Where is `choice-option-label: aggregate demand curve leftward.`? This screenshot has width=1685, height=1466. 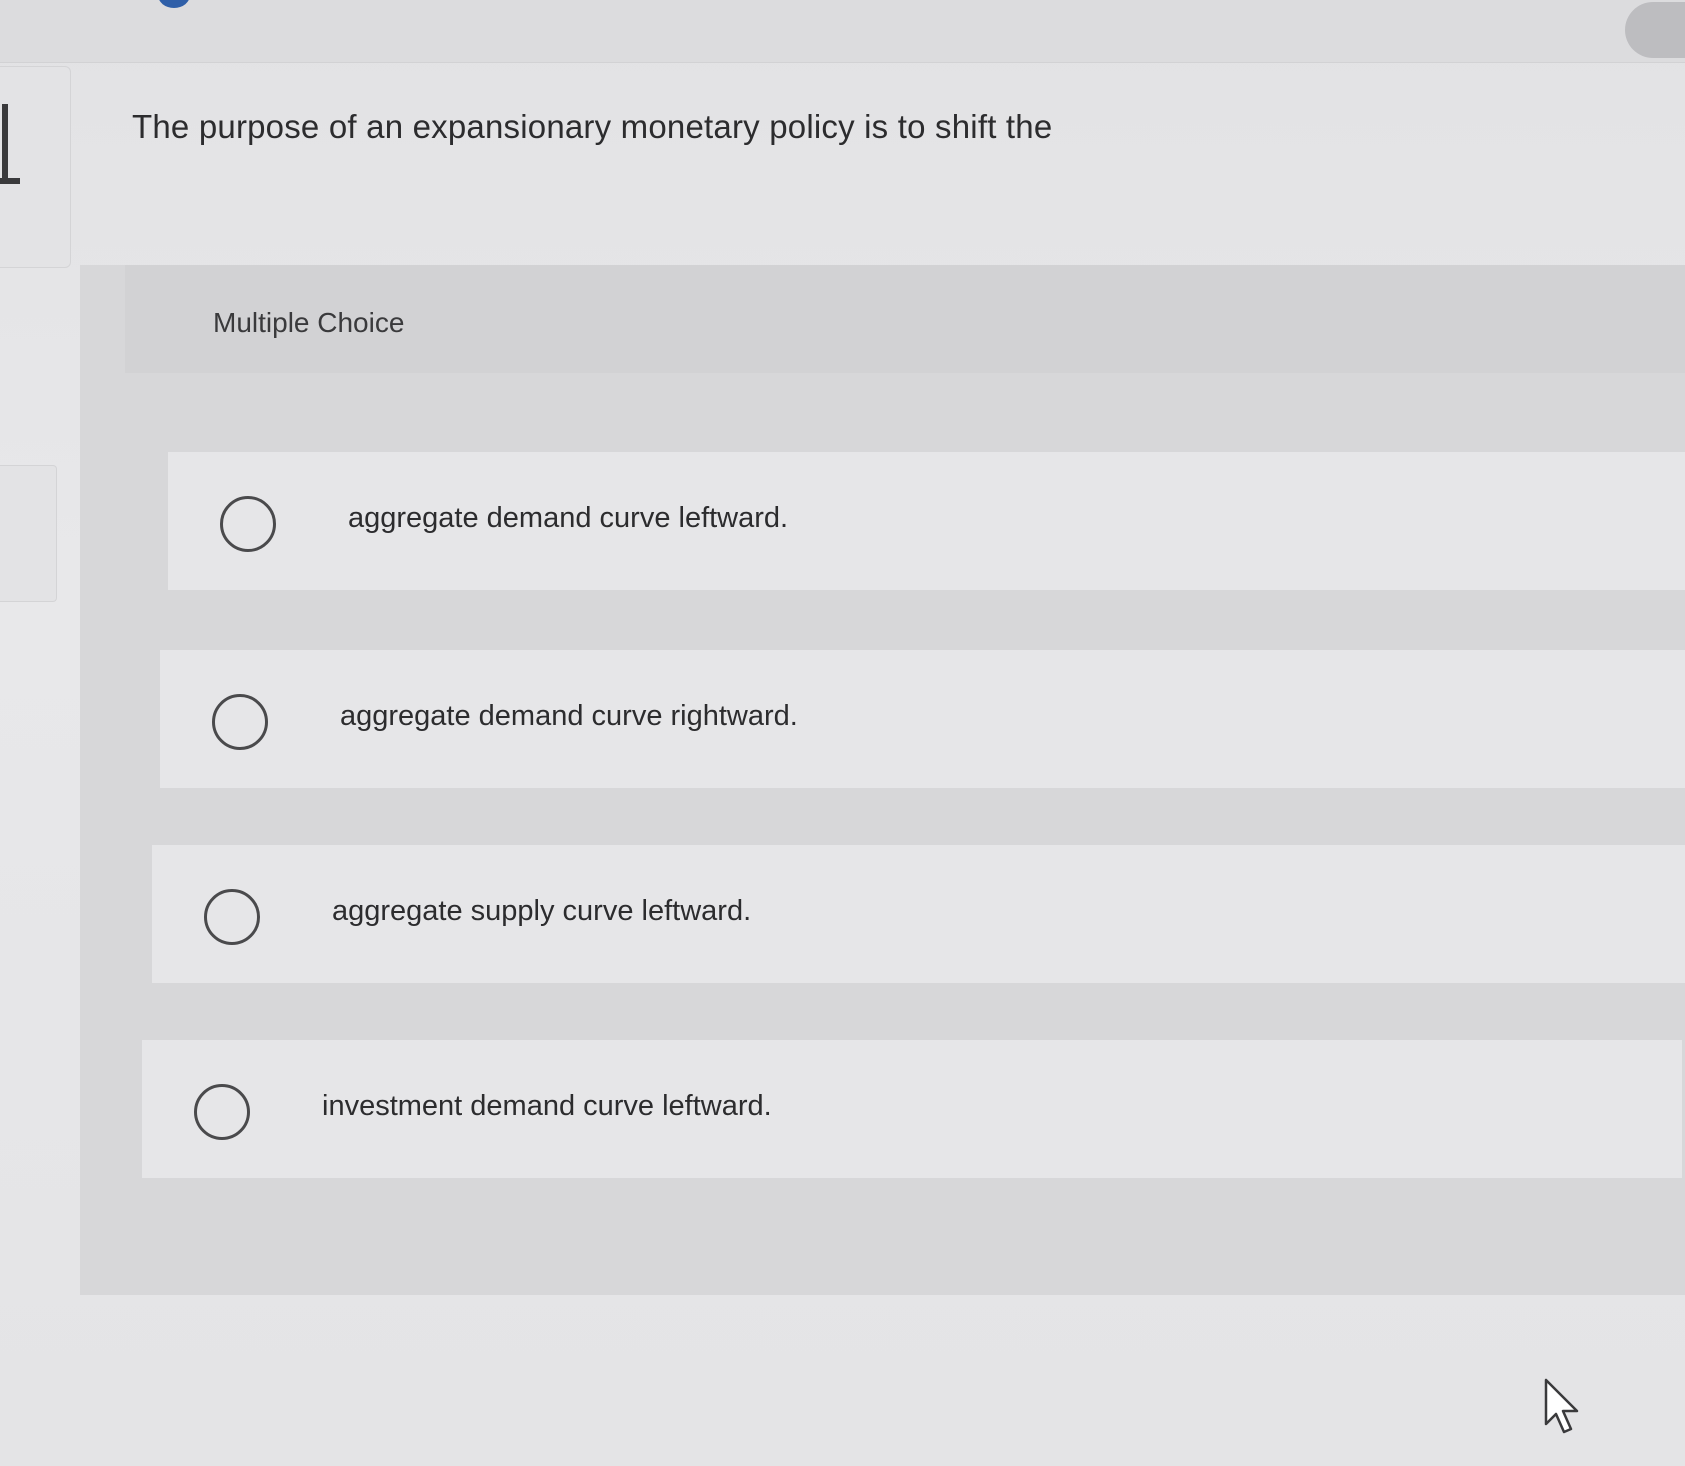
choice-option-label: aggregate demand curve leftward. is located at coordinates (568, 518).